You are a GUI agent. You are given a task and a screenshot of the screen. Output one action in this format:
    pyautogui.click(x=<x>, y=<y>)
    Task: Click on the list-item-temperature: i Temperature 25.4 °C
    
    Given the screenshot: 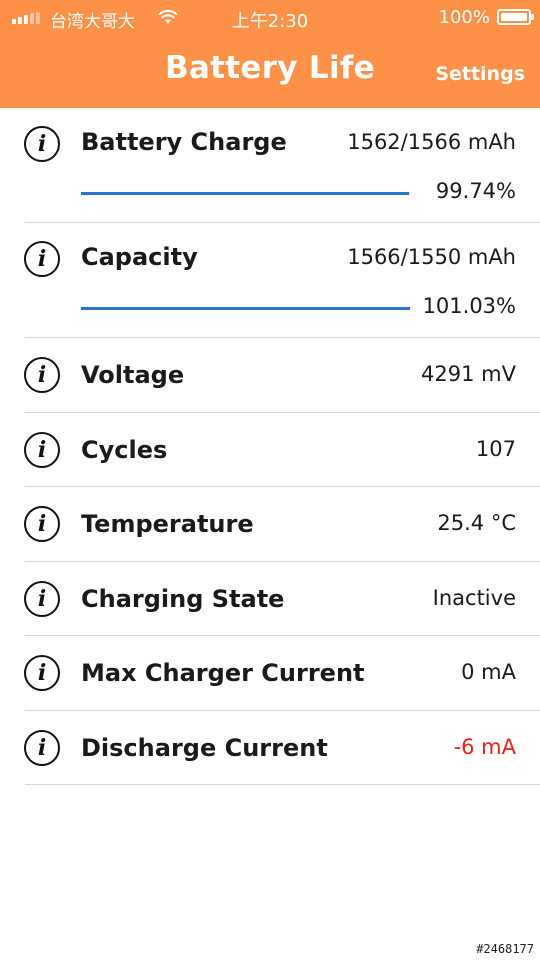 What is the action you would take?
    pyautogui.click(x=270, y=524)
    